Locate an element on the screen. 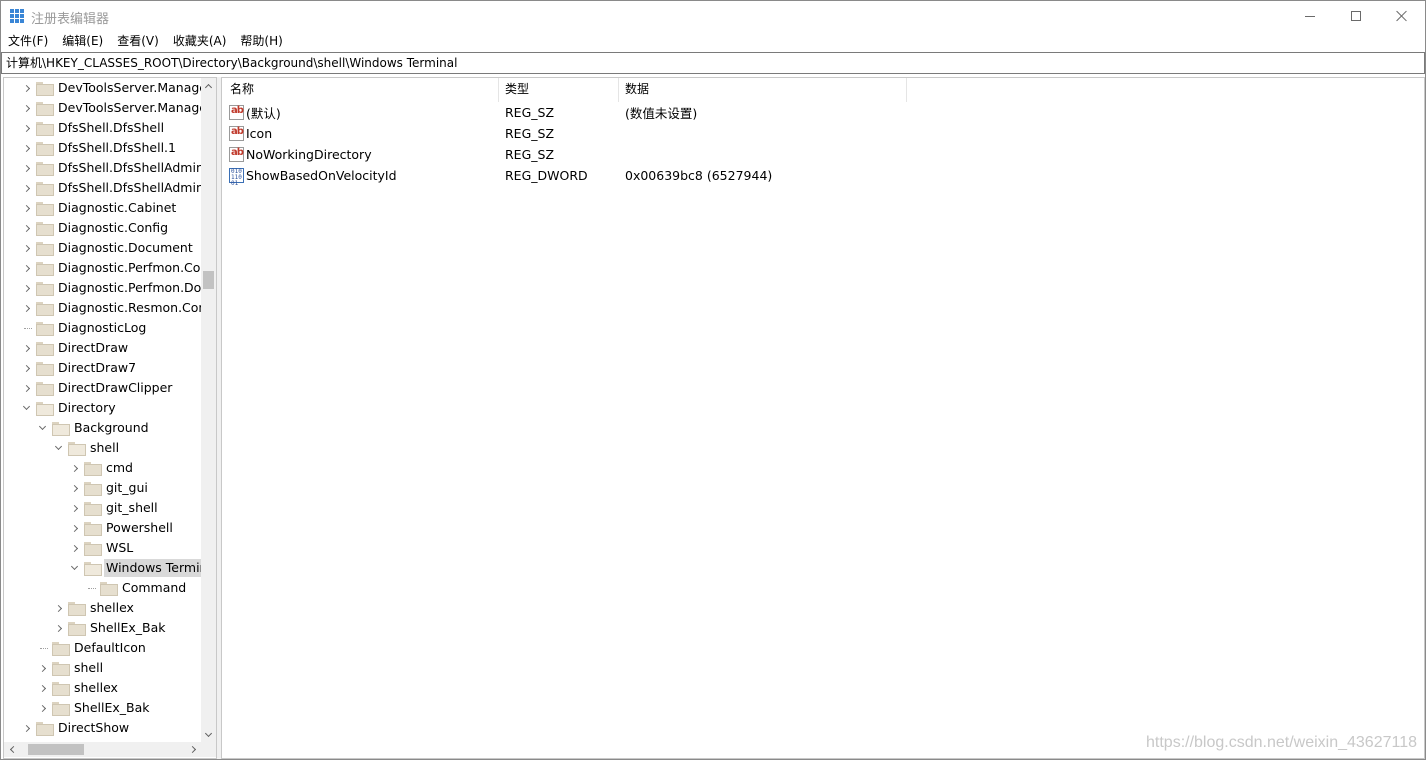  tree-item-label: cmd is located at coordinates (119, 467).